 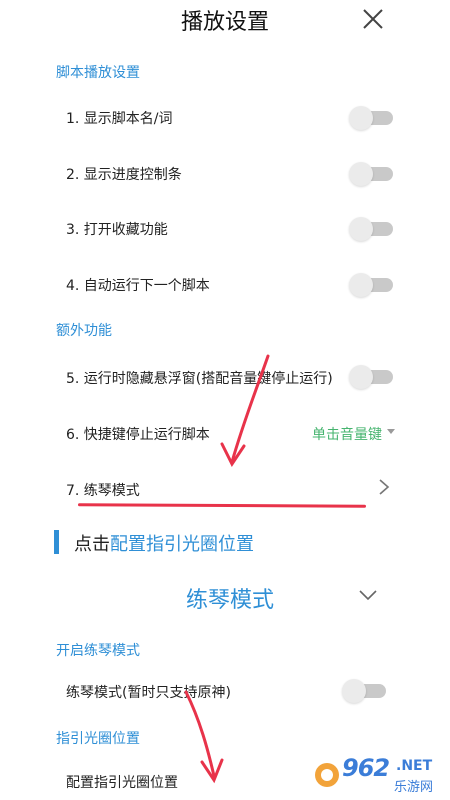 I want to click on annotation-underline, so click(x=222, y=505).